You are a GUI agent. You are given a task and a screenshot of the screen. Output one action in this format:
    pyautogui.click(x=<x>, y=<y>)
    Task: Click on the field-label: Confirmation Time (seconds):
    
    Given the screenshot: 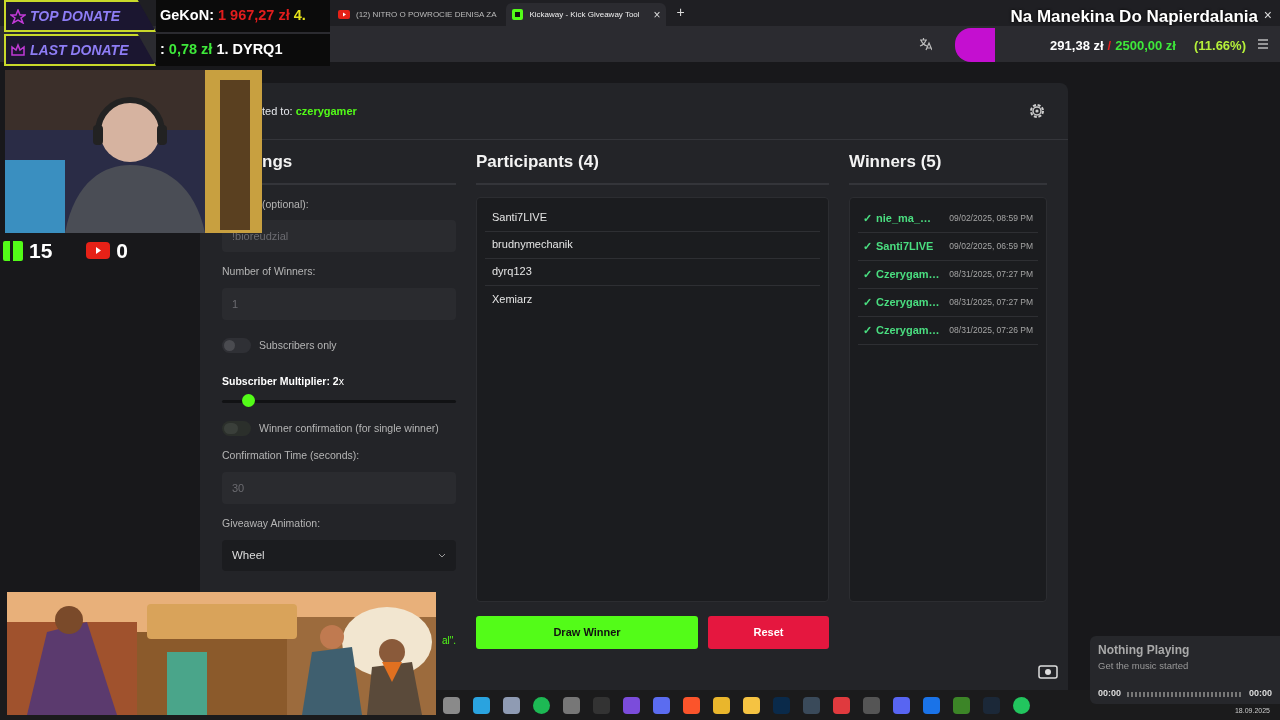 What is the action you would take?
    pyautogui.click(x=291, y=456)
    